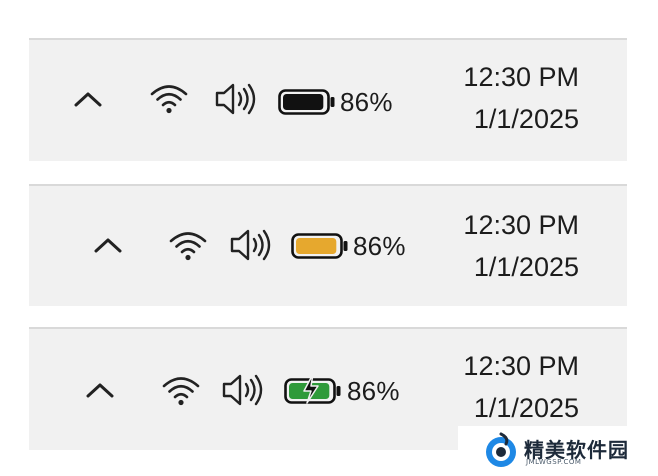 The height and width of the screenshot is (476, 658). Describe the element at coordinates (320, 246) in the screenshot. I see `battery-saver-icon` at that location.